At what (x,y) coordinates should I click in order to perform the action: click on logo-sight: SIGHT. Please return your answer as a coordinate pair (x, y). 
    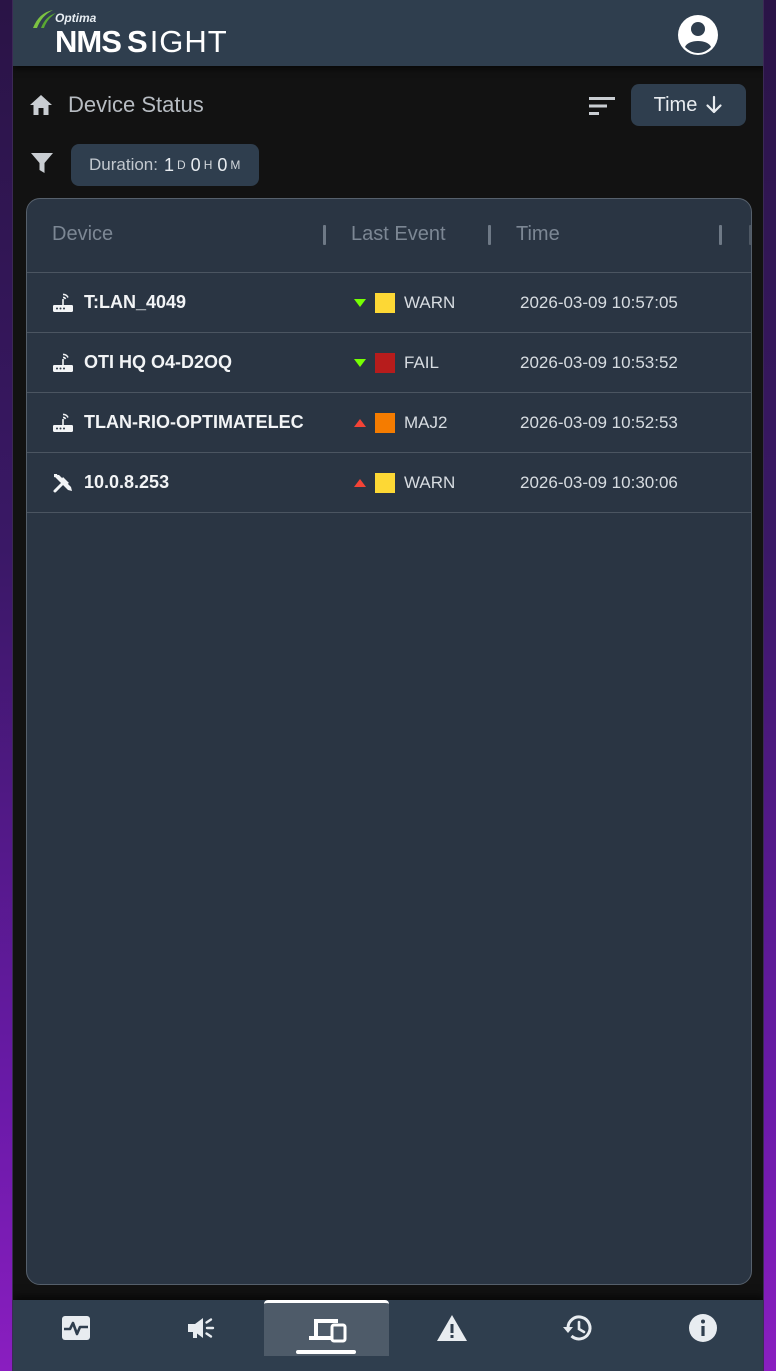
    Looking at the image, I should click on (177, 41).